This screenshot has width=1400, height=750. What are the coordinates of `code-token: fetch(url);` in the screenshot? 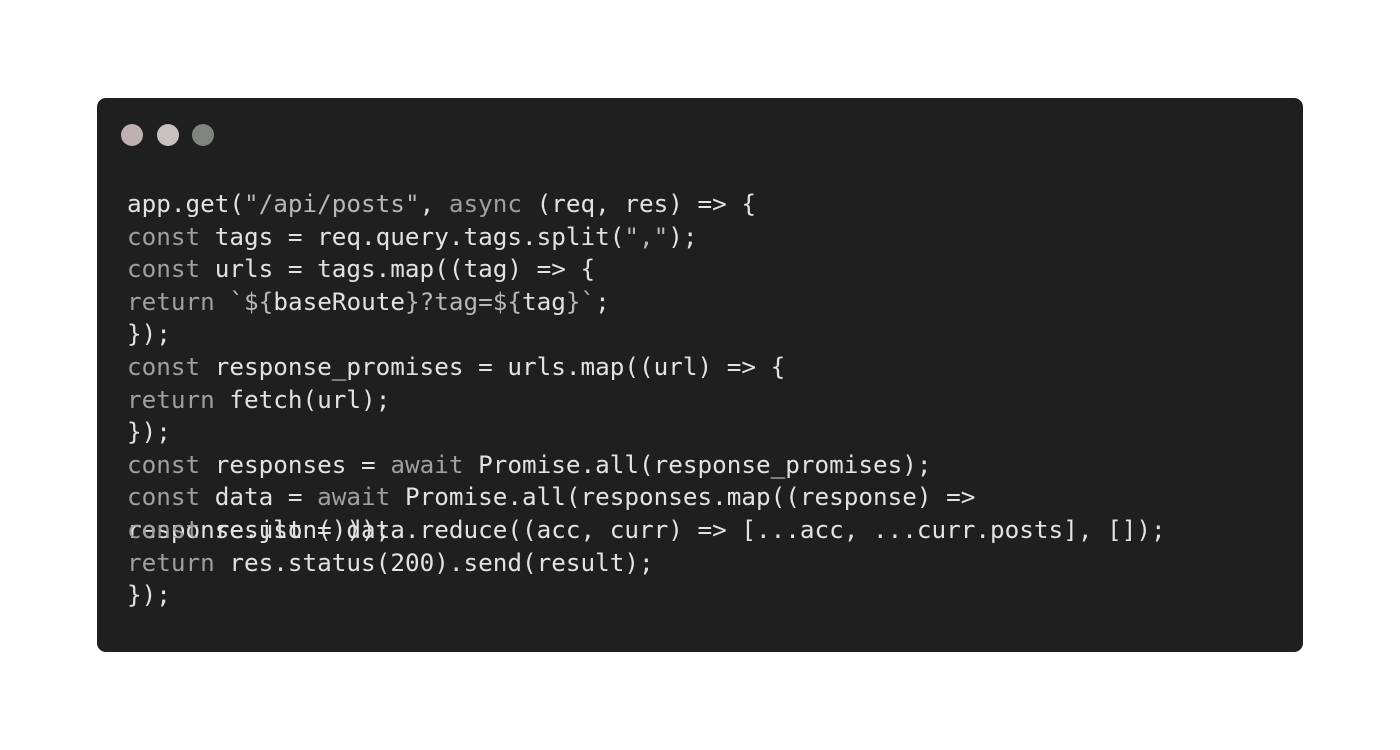 It's located at (302, 399).